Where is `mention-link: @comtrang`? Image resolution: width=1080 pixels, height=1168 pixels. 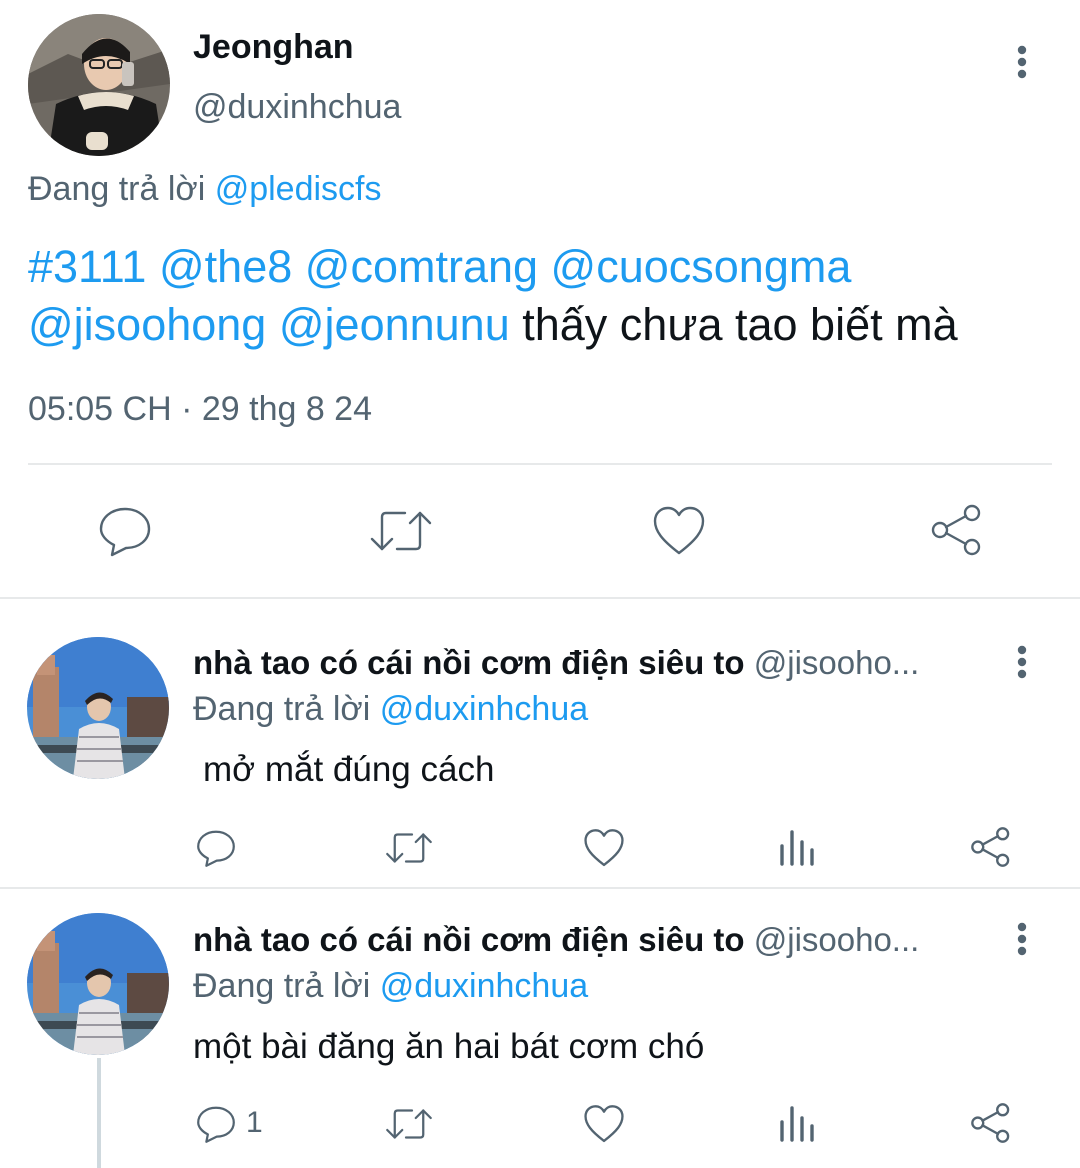 mention-link: @comtrang is located at coordinates (421, 266).